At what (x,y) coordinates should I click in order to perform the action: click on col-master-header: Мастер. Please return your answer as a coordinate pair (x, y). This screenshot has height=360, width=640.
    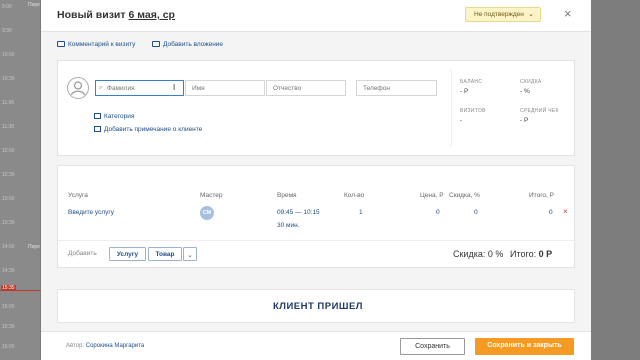
    Looking at the image, I should click on (211, 195).